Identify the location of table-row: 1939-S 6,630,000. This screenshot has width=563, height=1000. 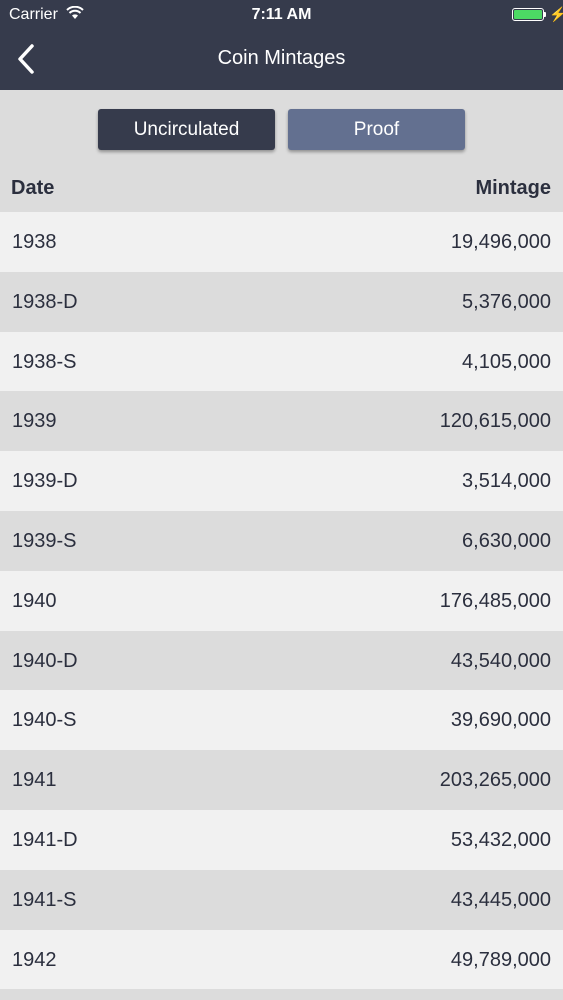
(281, 540).